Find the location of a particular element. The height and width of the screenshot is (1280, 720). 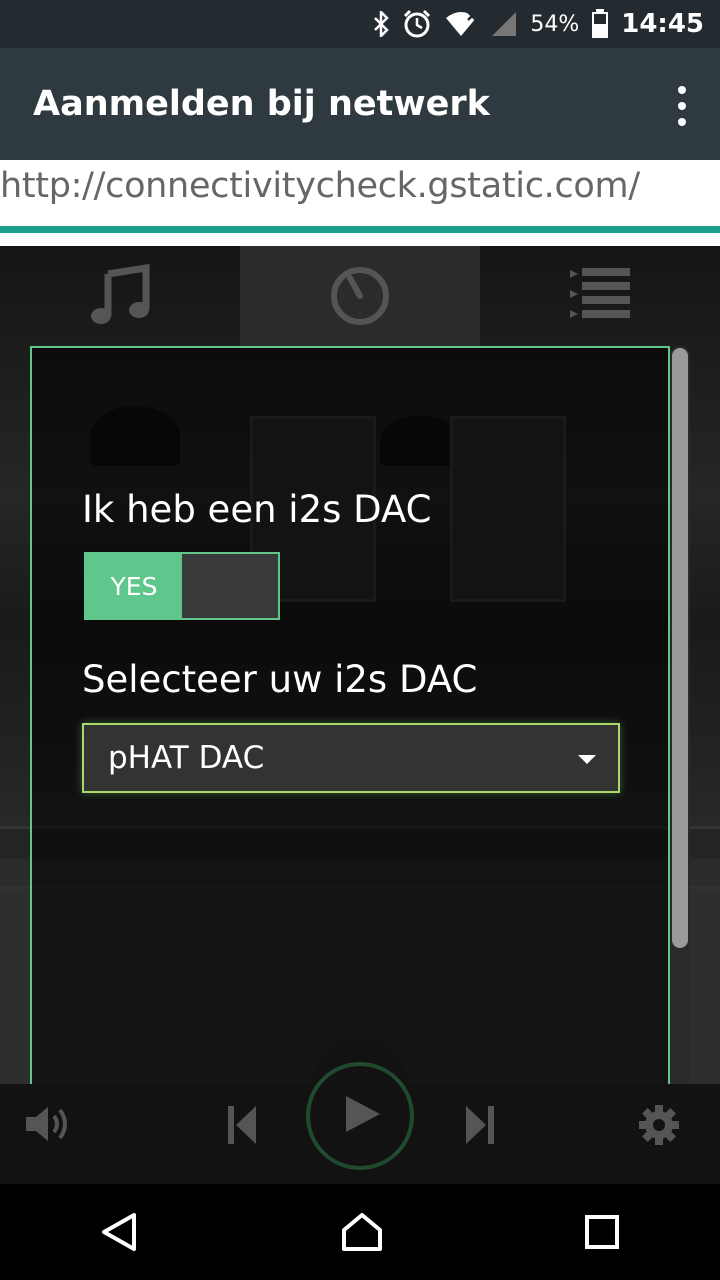

signal-icon is located at coordinates (504, 24).